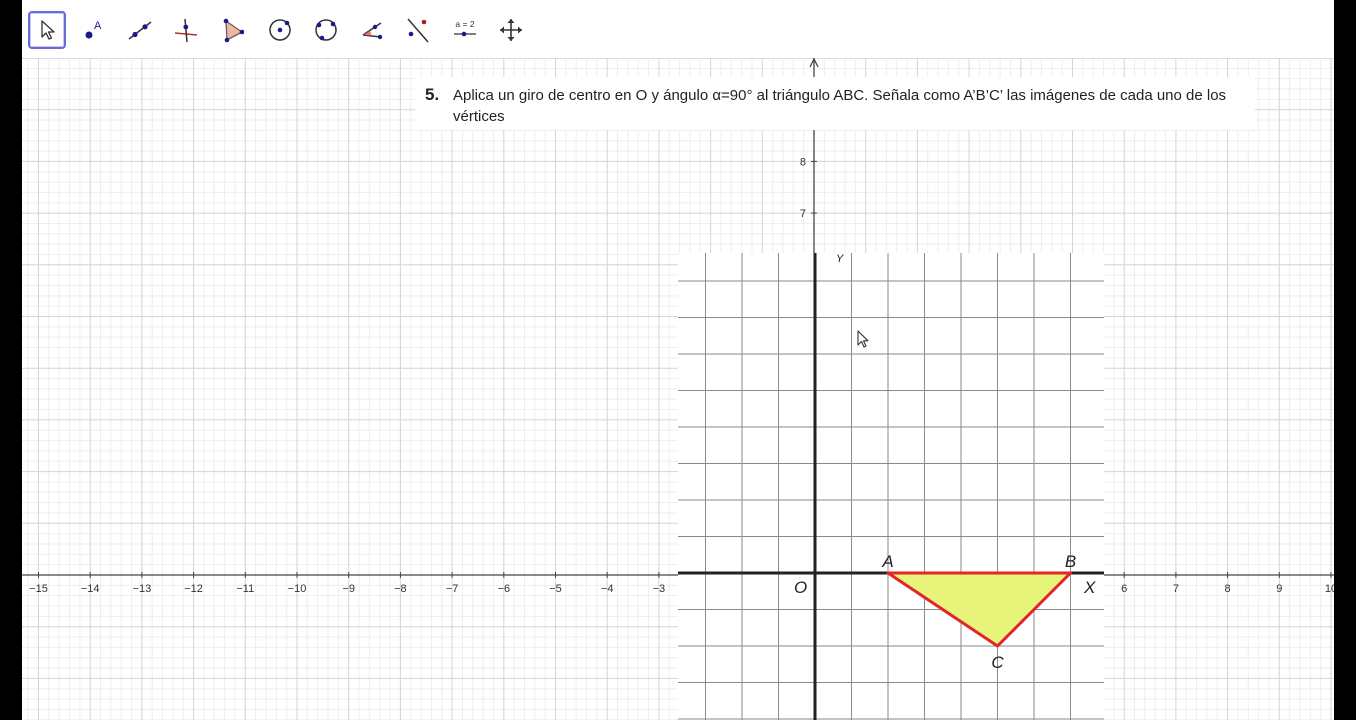 The height and width of the screenshot is (720, 1356). I want to click on circle-three-points-tool-button, so click(326, 30).